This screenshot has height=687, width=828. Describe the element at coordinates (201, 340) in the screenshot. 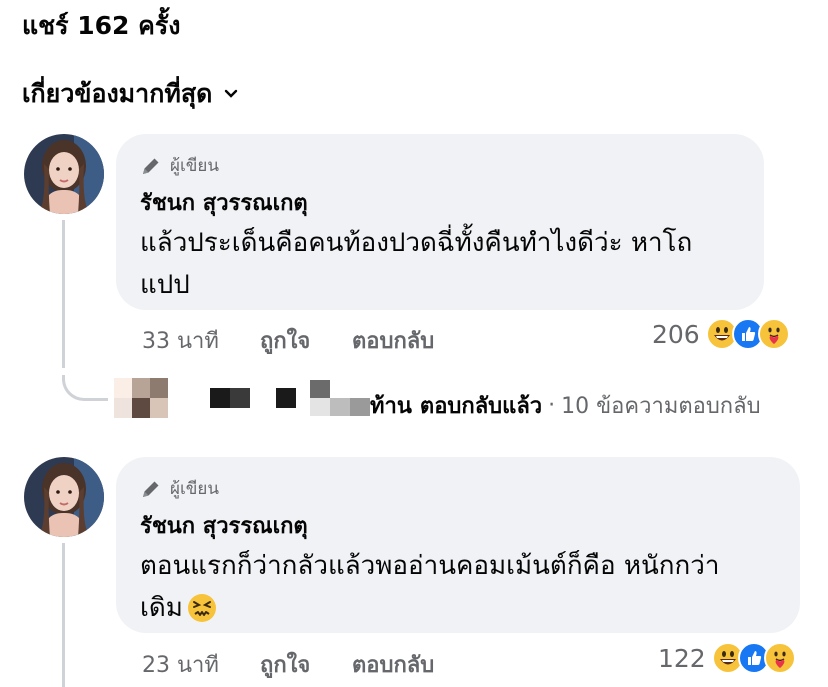

I see `comment-time: 33 นาที` at that location.